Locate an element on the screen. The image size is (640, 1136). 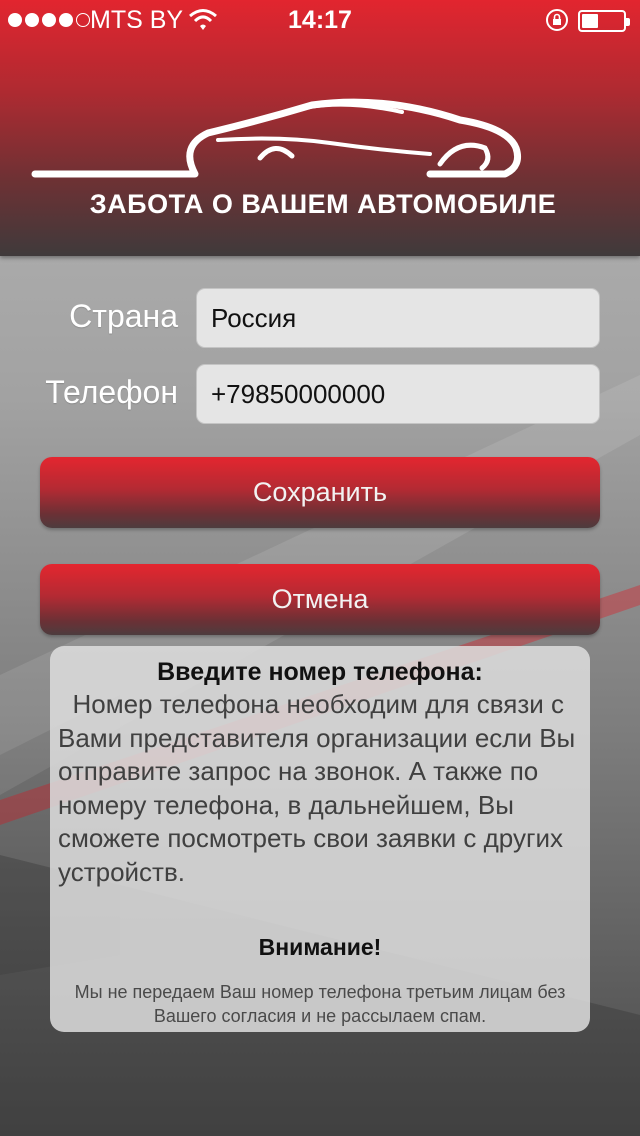
country-field is located at coordinates (398, 318).